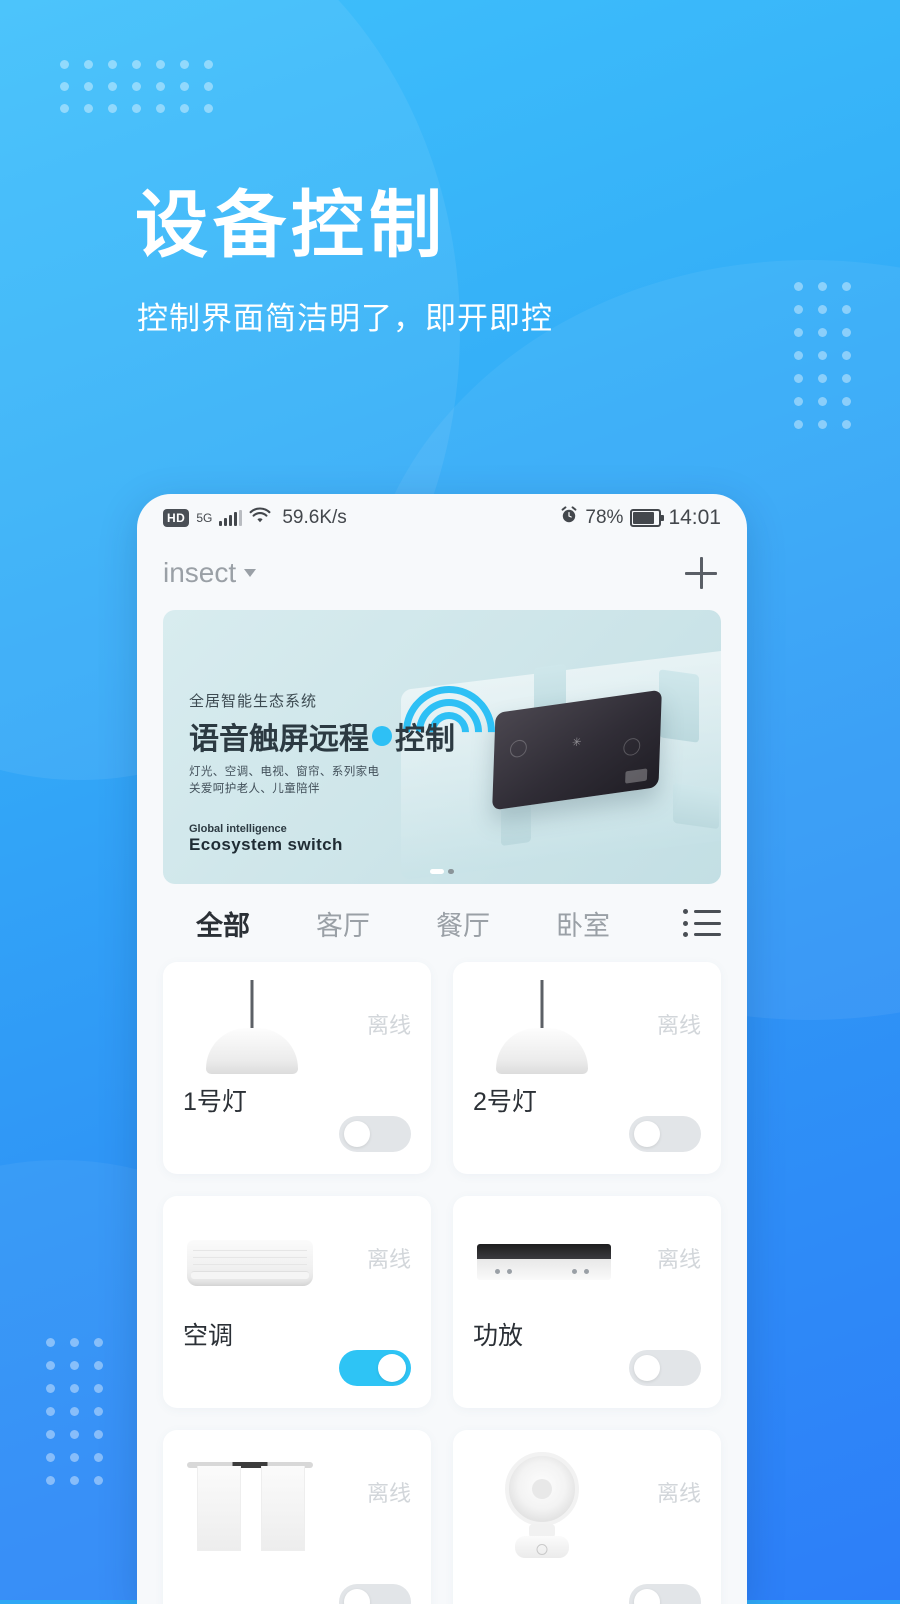 This screenshot has height=1604, width=900. What do you see at coordinates (279, 739) in the screenshot?
I see `banner-title-left: 语音触屏远程` at bounding box center [279, 739].